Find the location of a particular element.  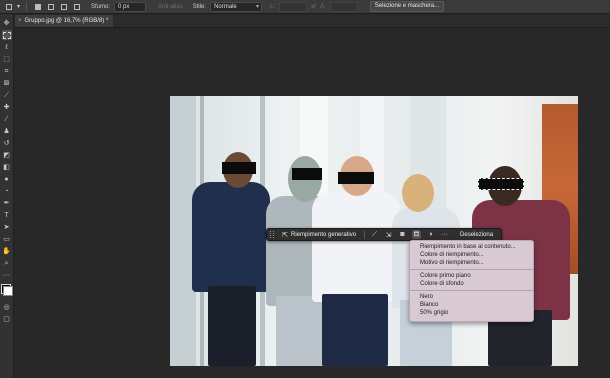

color-swatches is located at coordinates (6, 290).